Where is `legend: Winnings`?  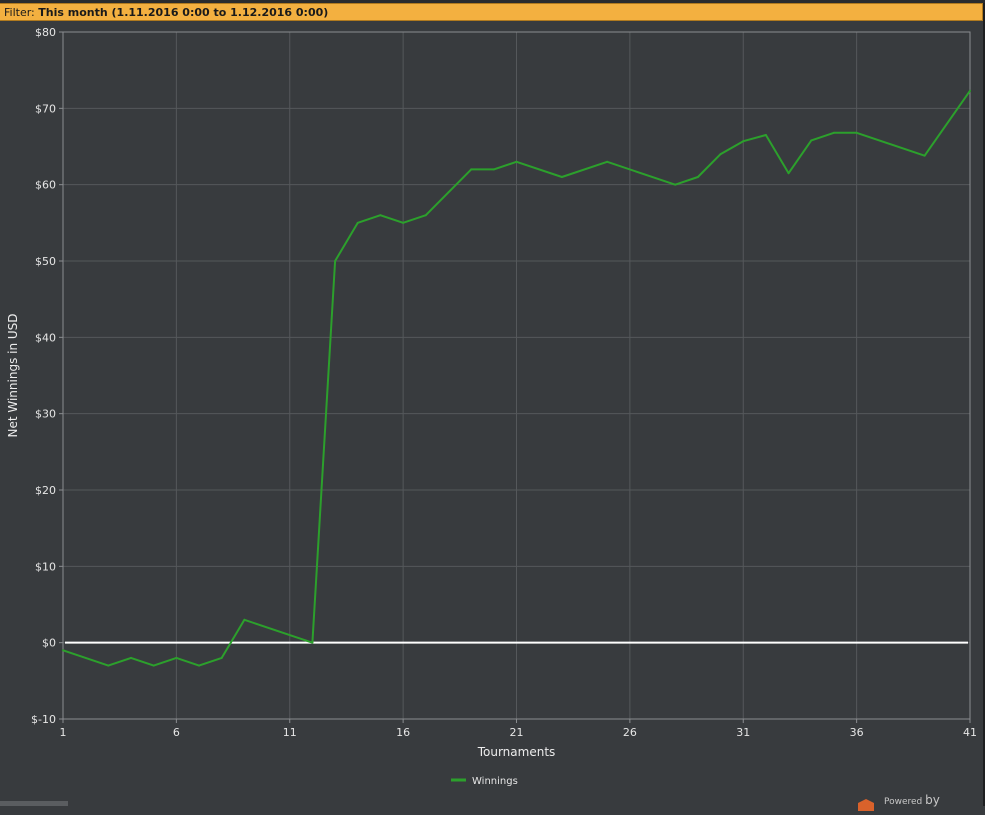 legend: Winnings is located at coordinates (484, 781).